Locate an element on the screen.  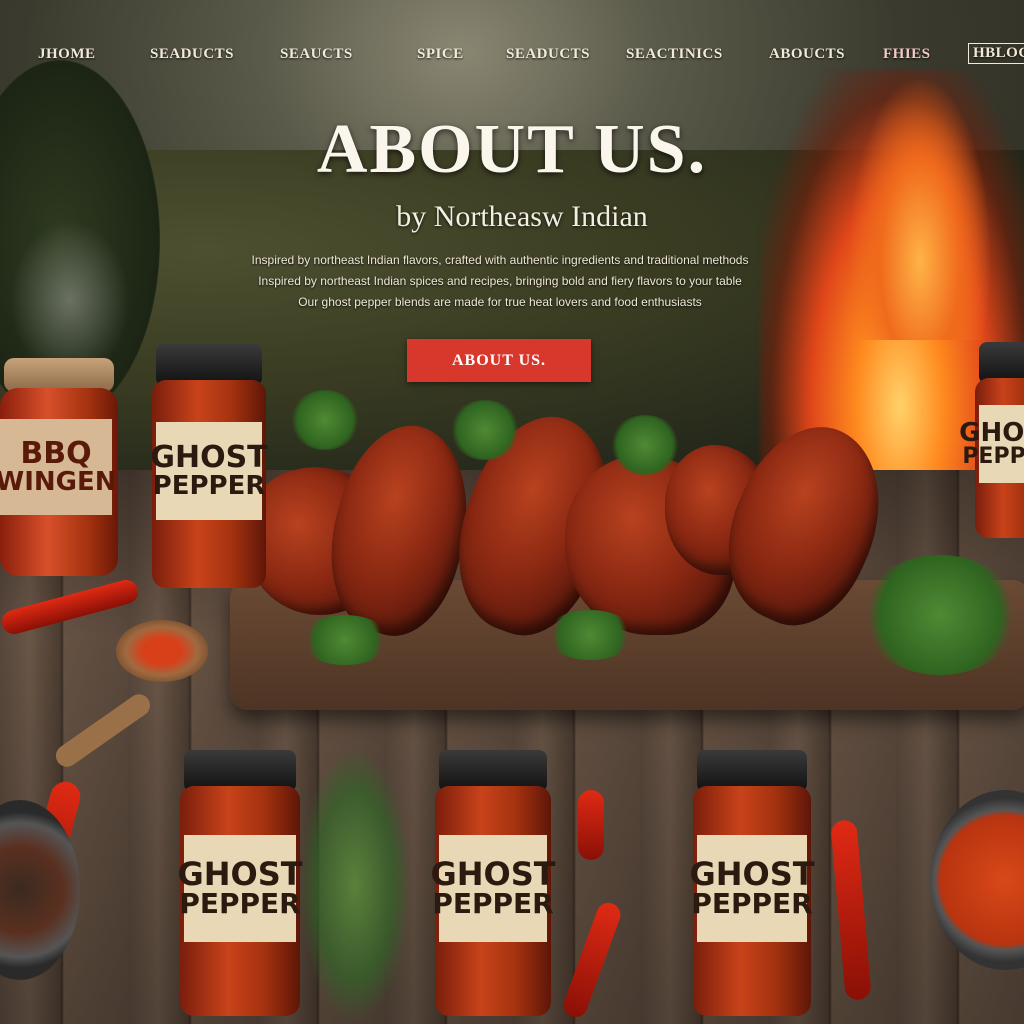
nav-item-products-3: SEADUCTS is located at coordinates (548, 54).